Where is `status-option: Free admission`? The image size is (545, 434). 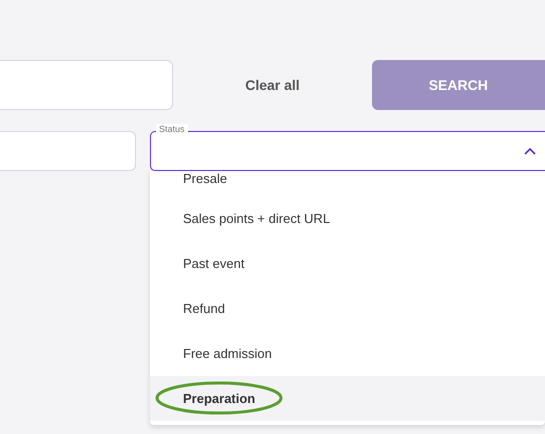
status-option: Free admission is located at coordinates (347, 353).